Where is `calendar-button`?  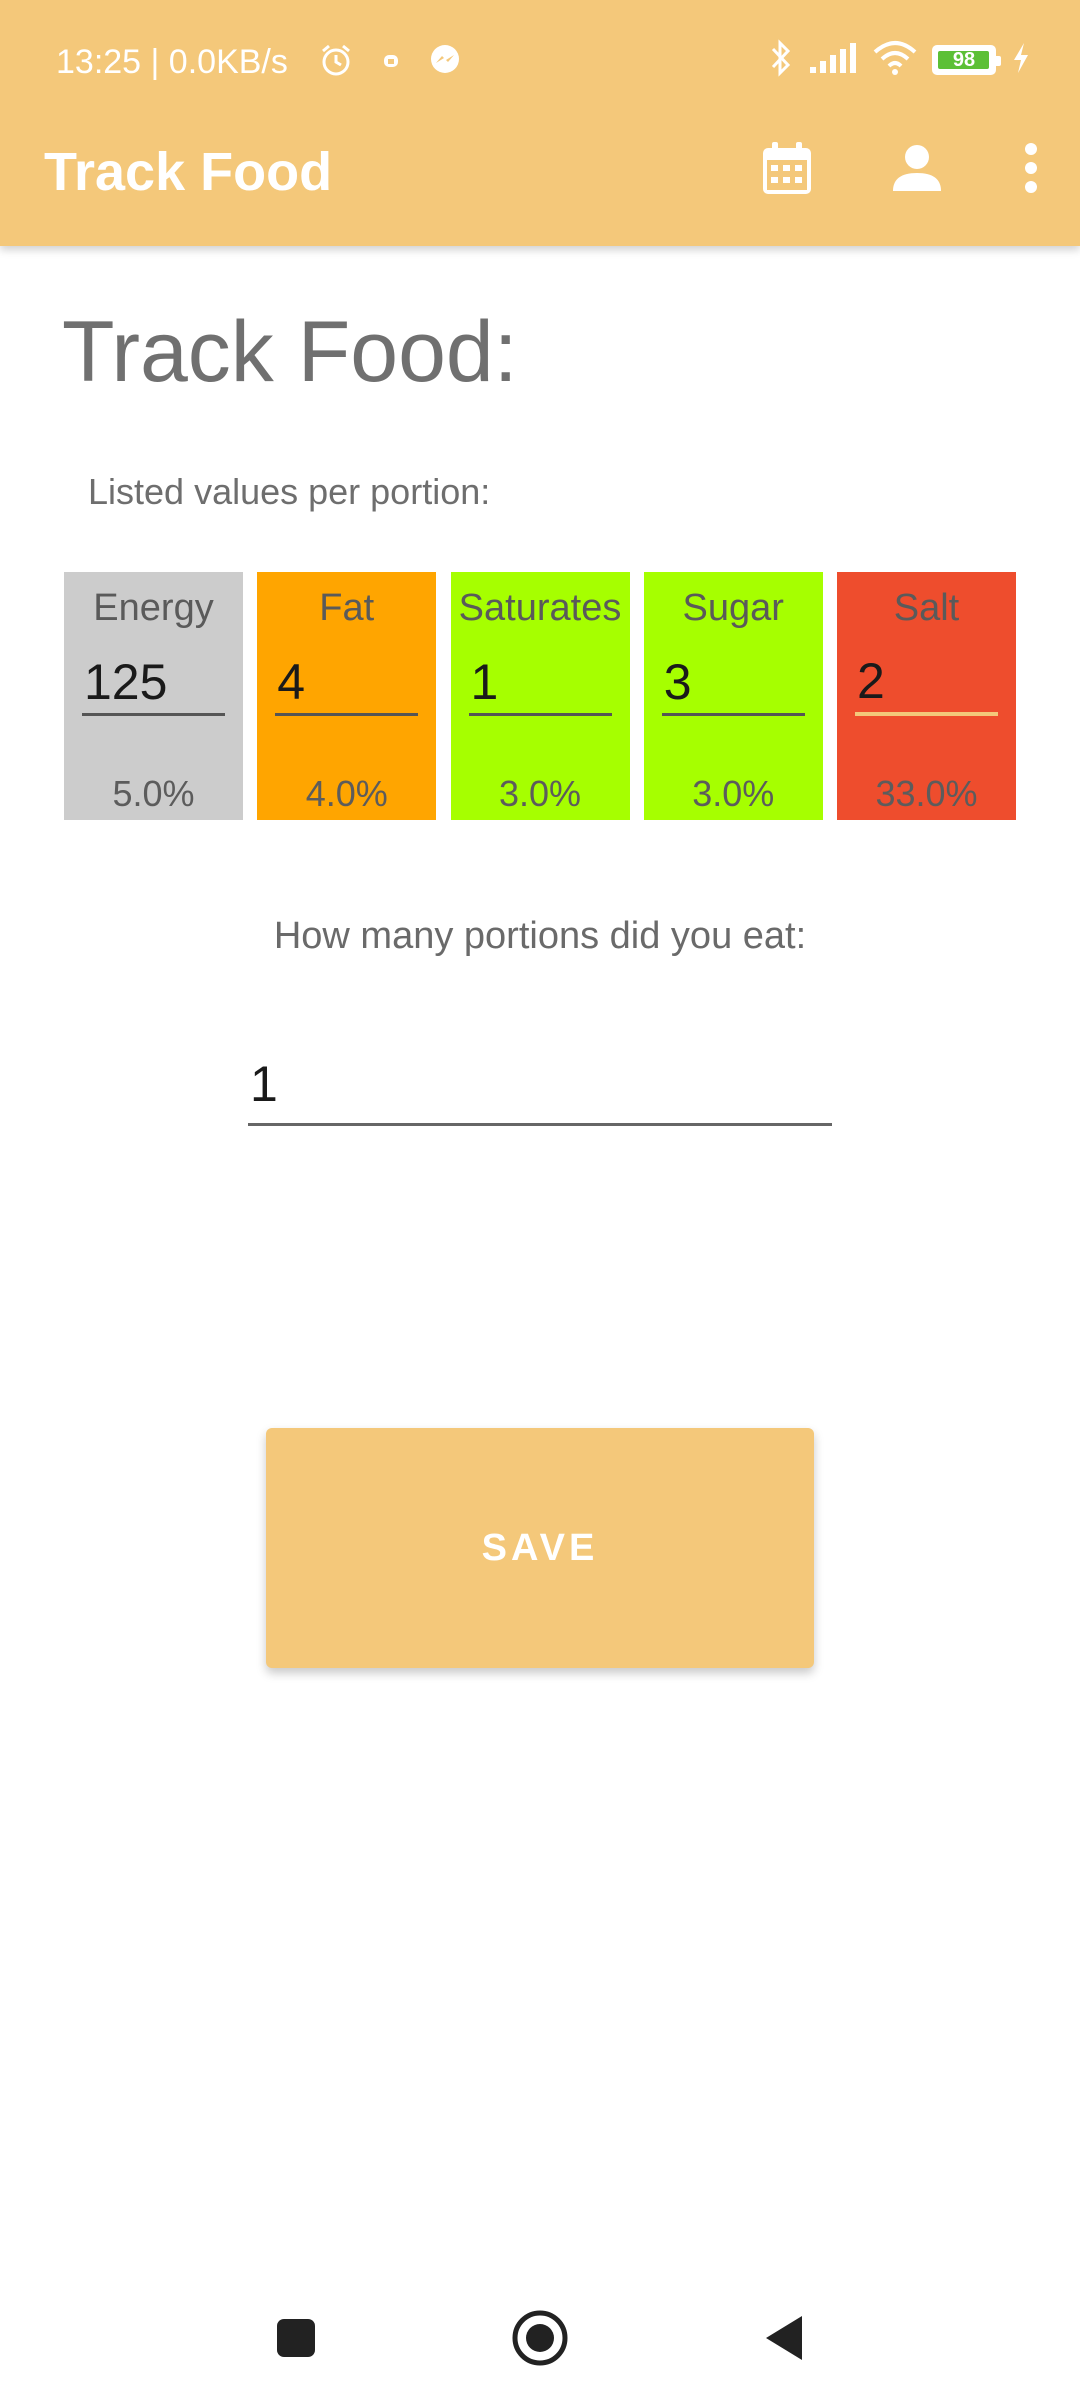
calendar-button is located at coordinates (787, 170).